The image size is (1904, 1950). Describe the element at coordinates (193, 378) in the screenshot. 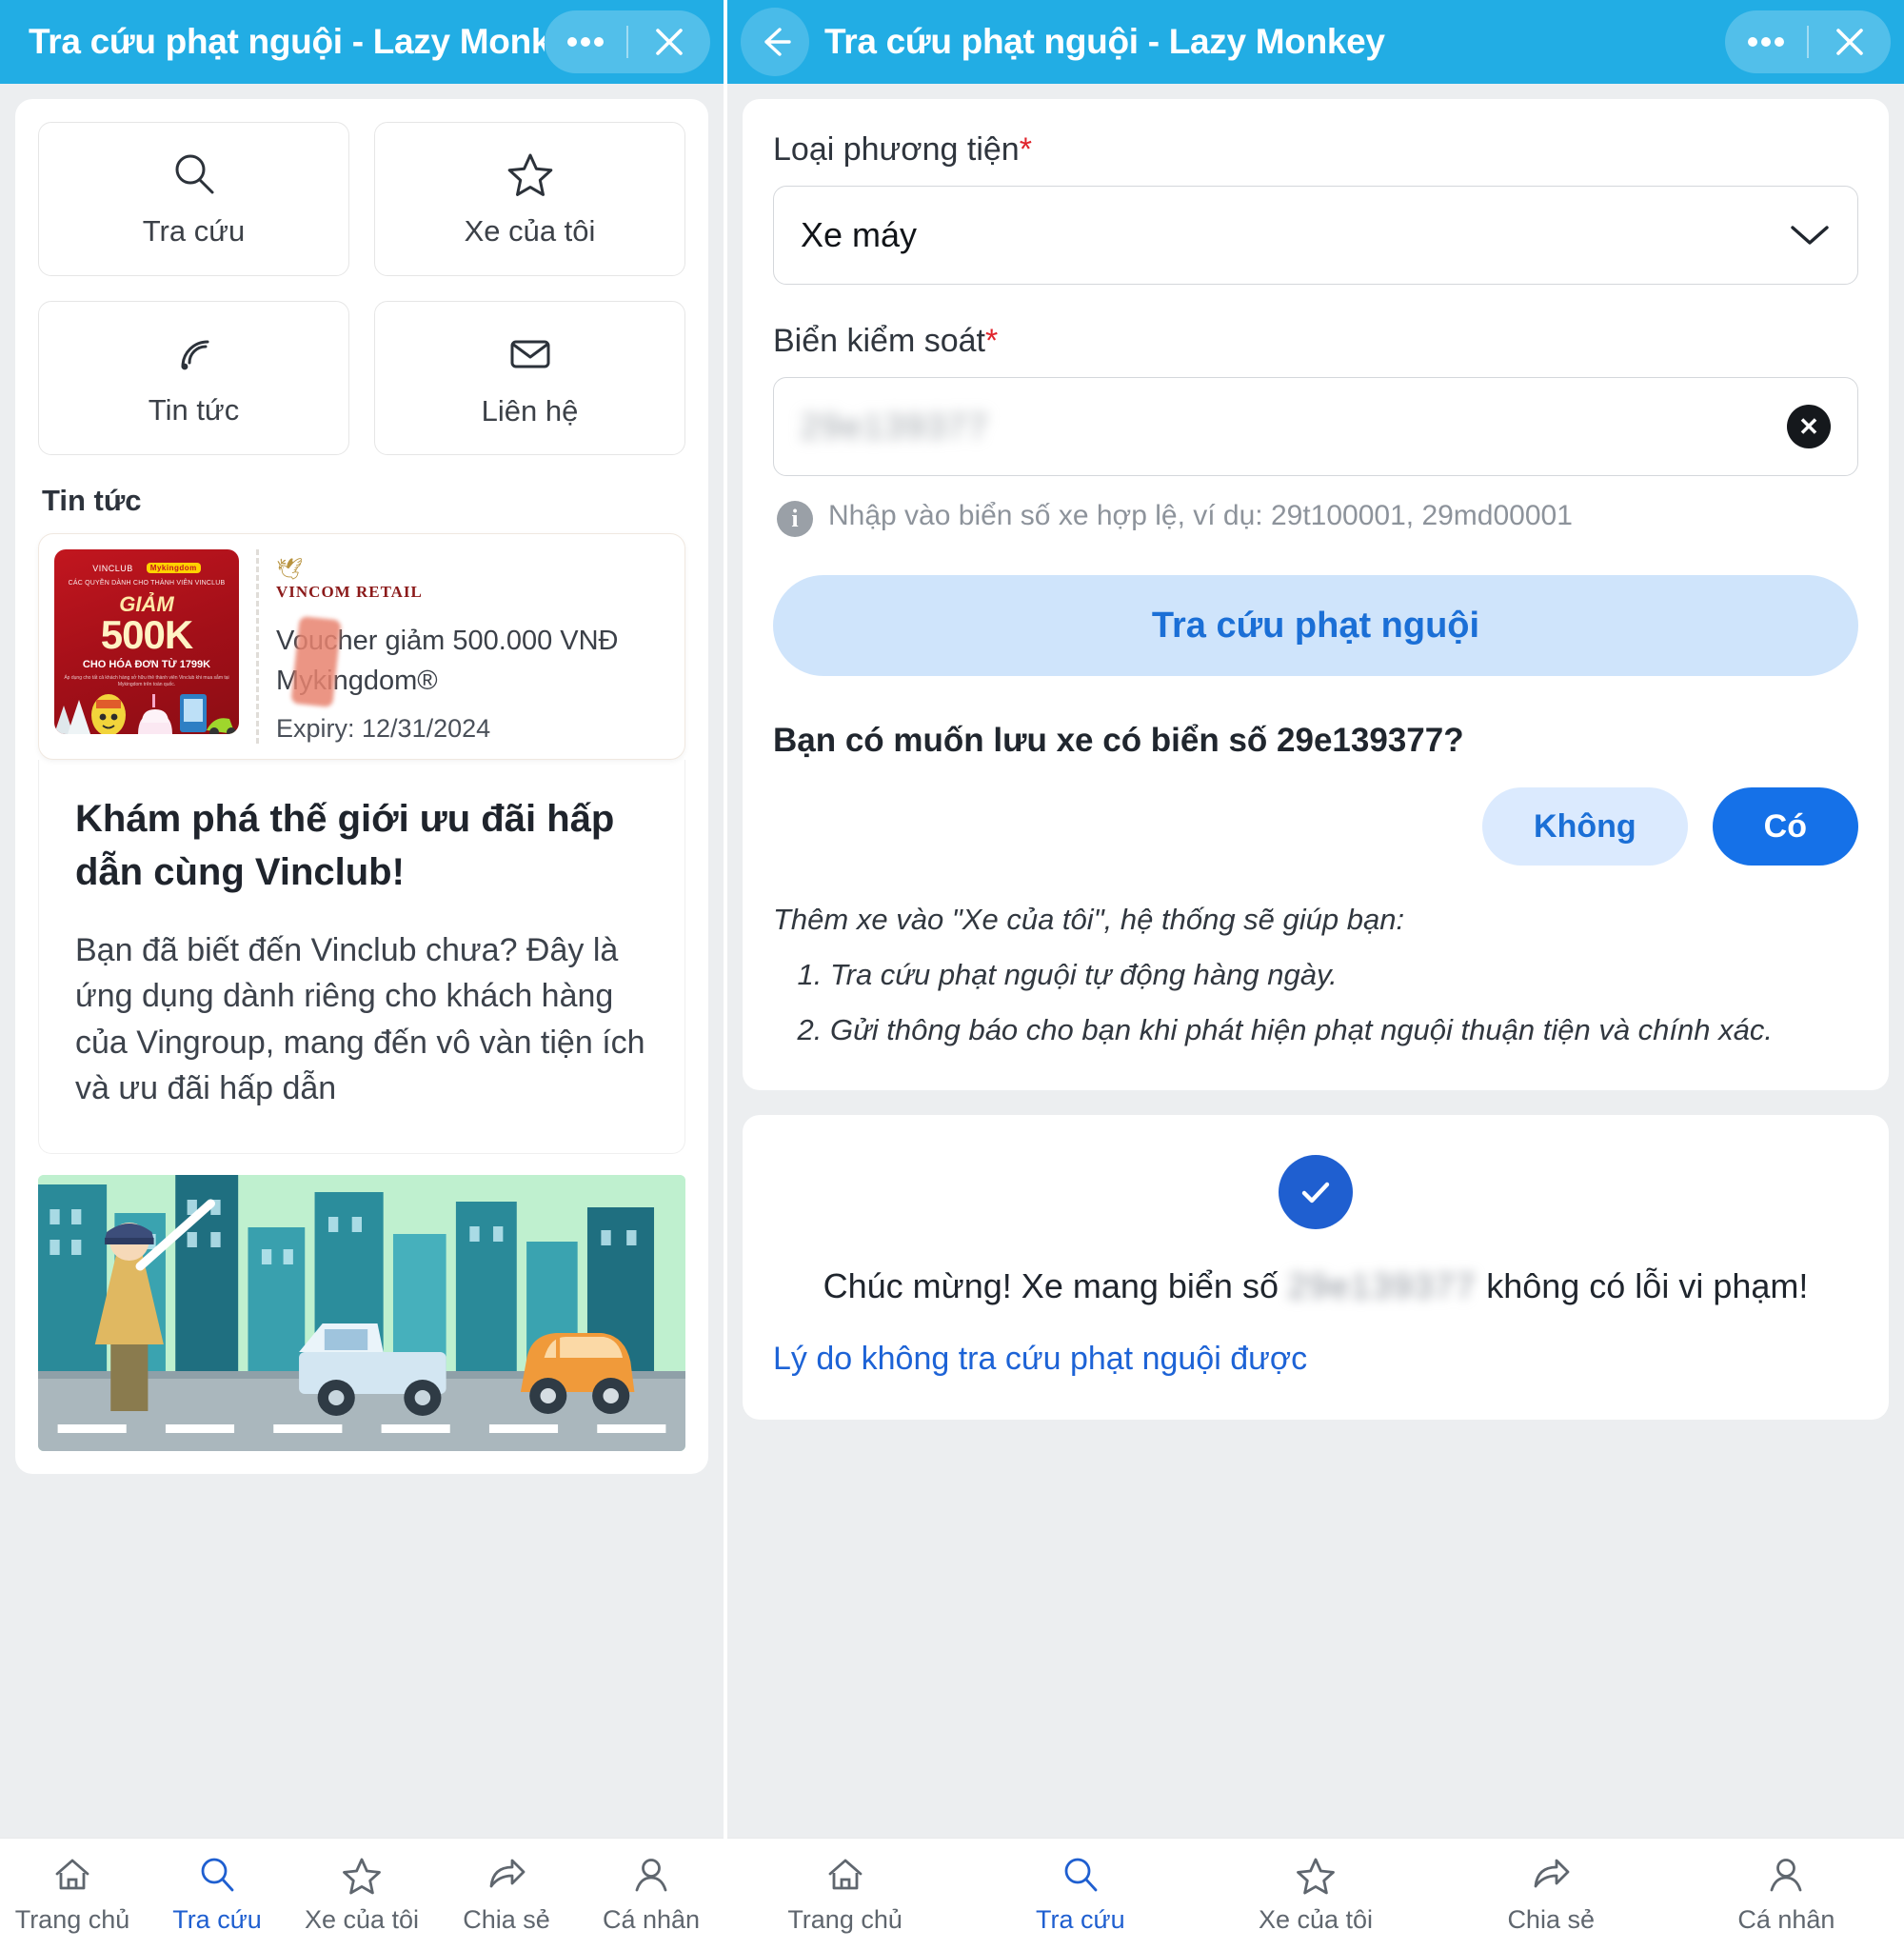

I see `tile-tin-tuc: Tin tức` at that location.